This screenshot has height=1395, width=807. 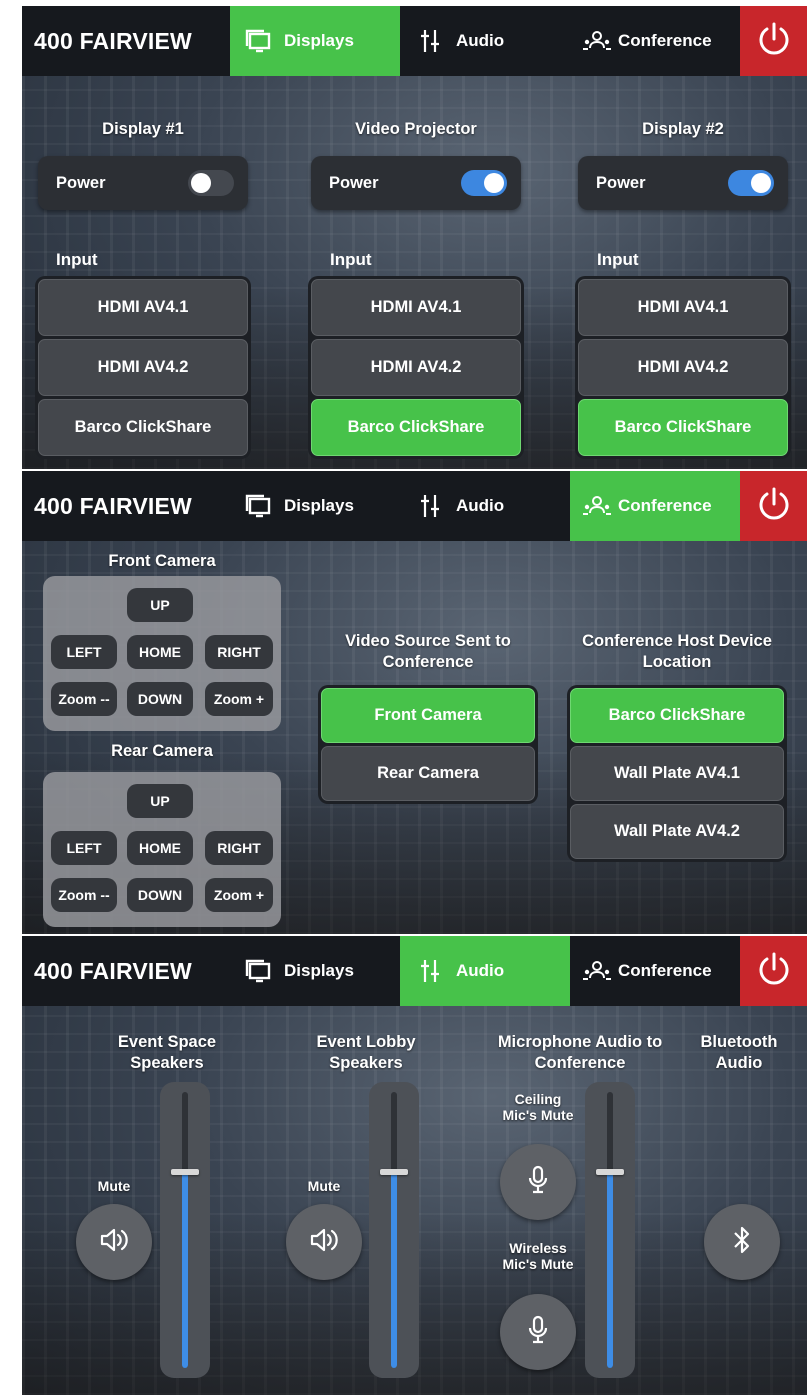 I want to click on event-lobby-mute-label: Mute, so click(x=324, y=1186).